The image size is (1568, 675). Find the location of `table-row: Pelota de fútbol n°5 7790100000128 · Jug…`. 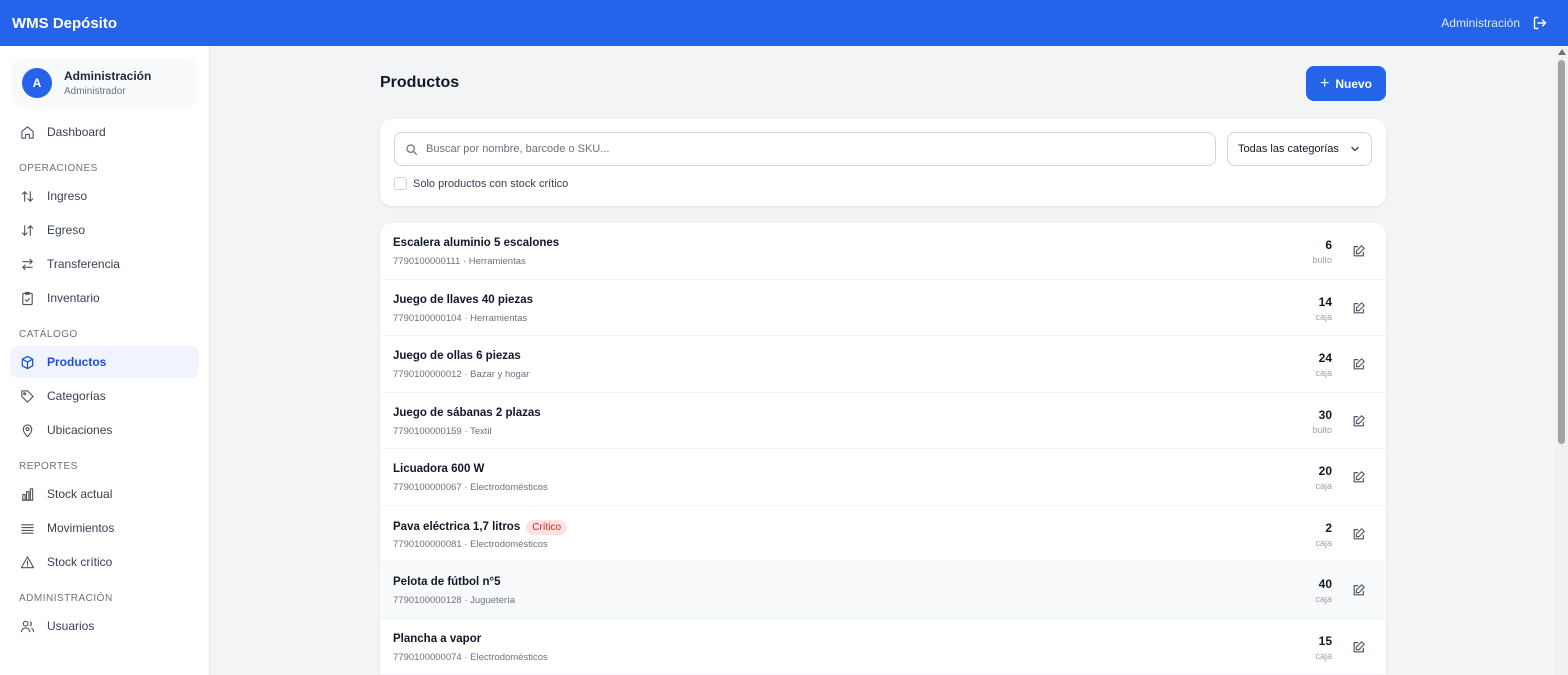

table-row: Pelota de fútbol n°5 7790100000128 · Jug… is located at coordinates (883, 590).